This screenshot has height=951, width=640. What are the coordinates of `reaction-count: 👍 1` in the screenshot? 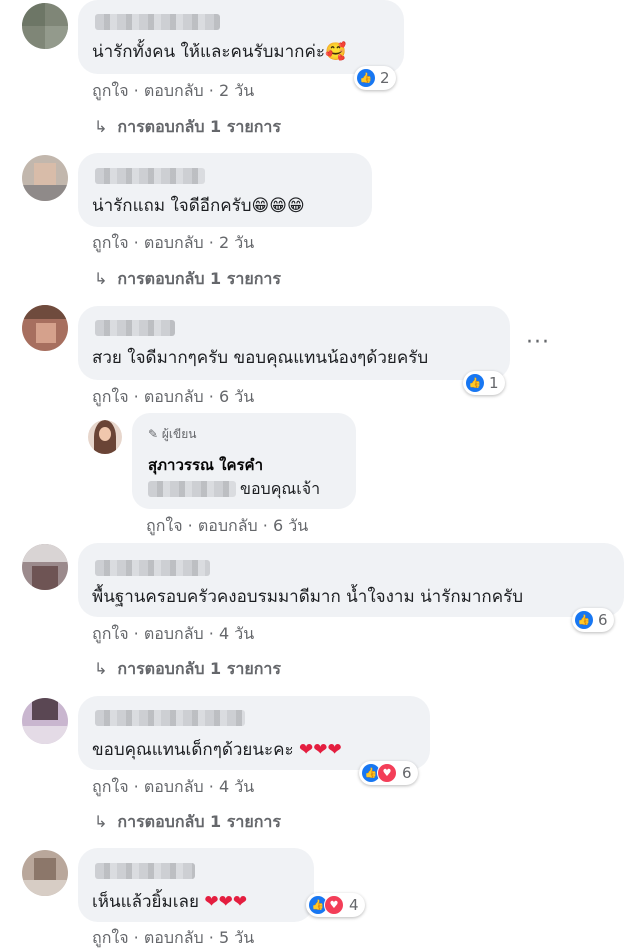 It's located at (484, 383).